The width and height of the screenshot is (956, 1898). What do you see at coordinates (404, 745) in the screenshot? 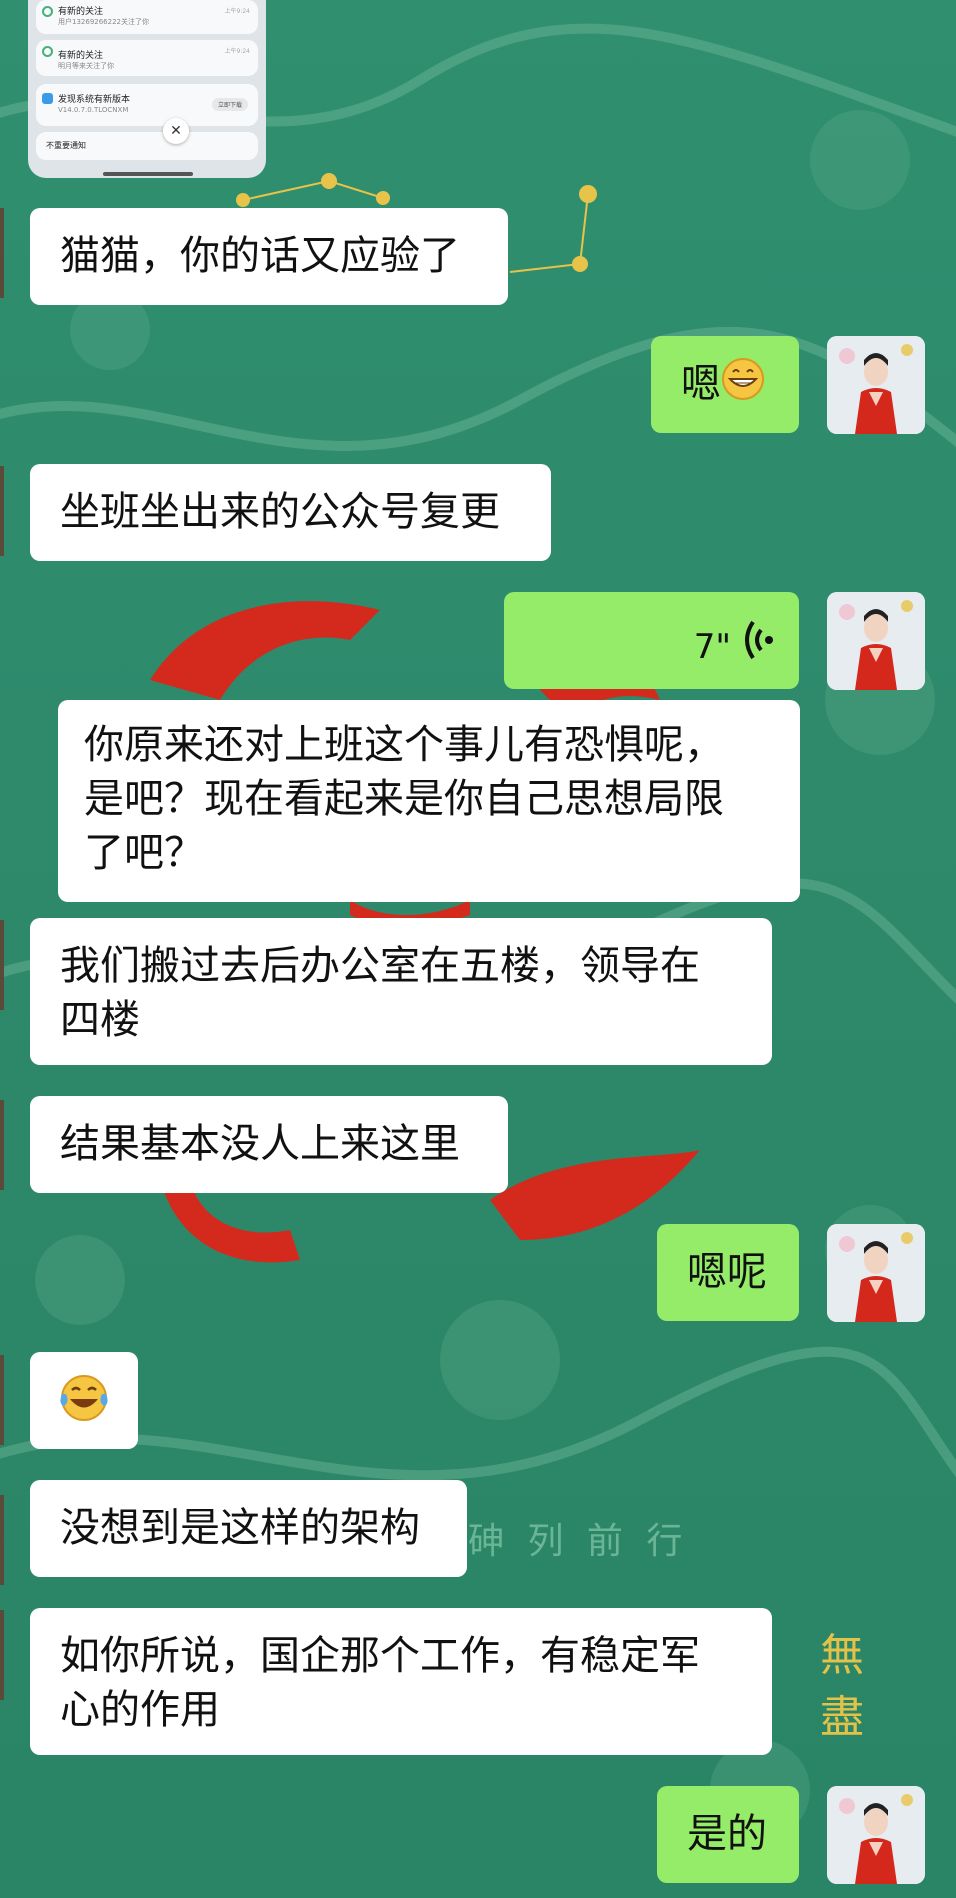
I see `message-text-line: 你原来还对上班这个事儿有恐惧呢，` at bounding box center [404, 745].